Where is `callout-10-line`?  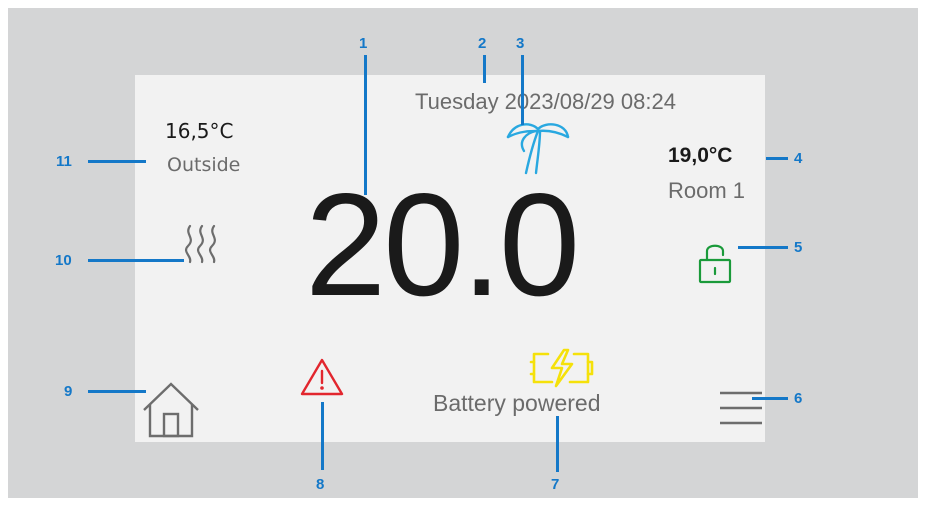
callout-10-line is located at coordinates (136, 260).